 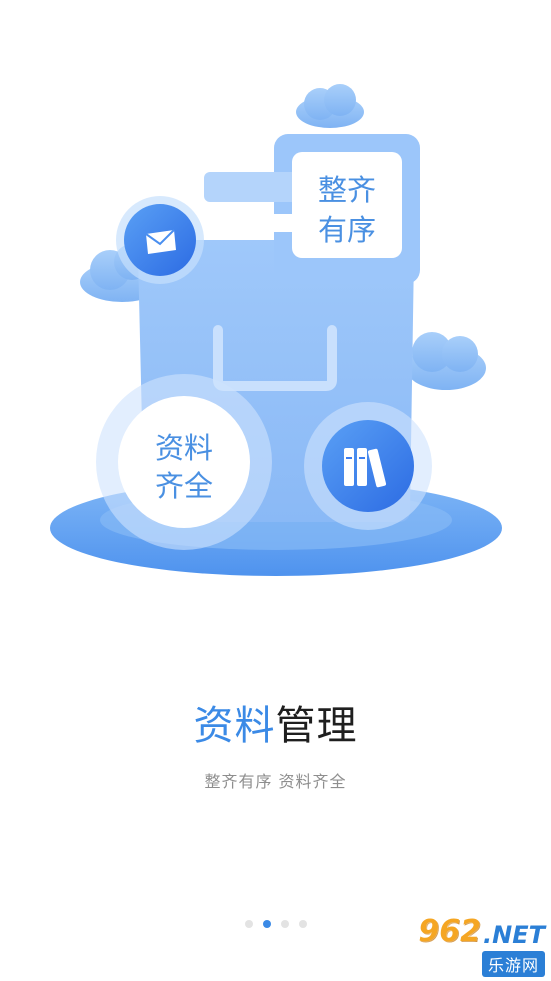 I want to click on note-card-organized: 整齐 有序, so click(x=347, y=205).